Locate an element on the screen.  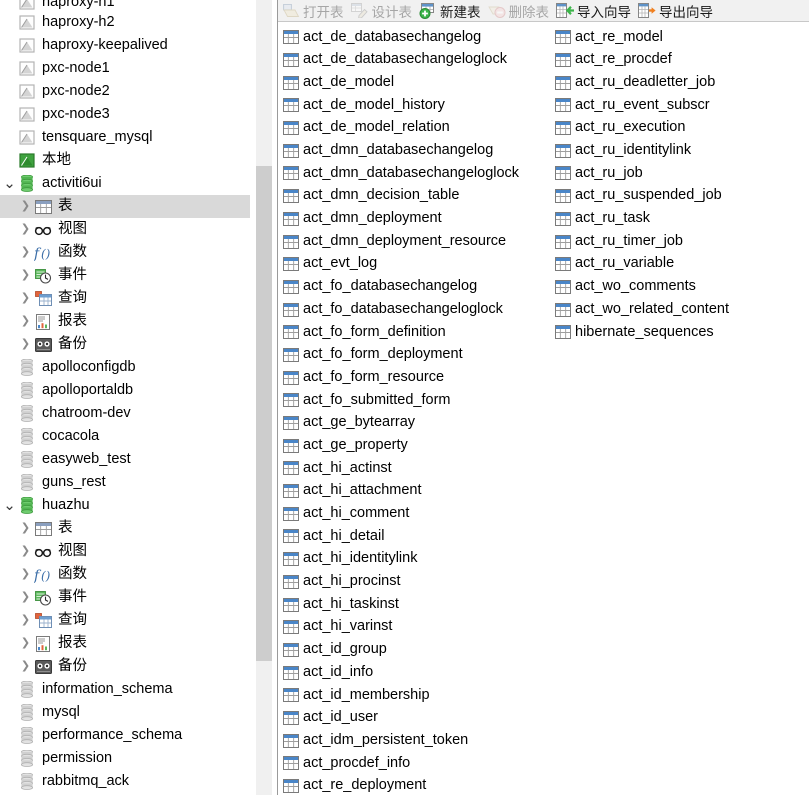
table-list-item: act_procdef_info is located at coordinates (400, 763).